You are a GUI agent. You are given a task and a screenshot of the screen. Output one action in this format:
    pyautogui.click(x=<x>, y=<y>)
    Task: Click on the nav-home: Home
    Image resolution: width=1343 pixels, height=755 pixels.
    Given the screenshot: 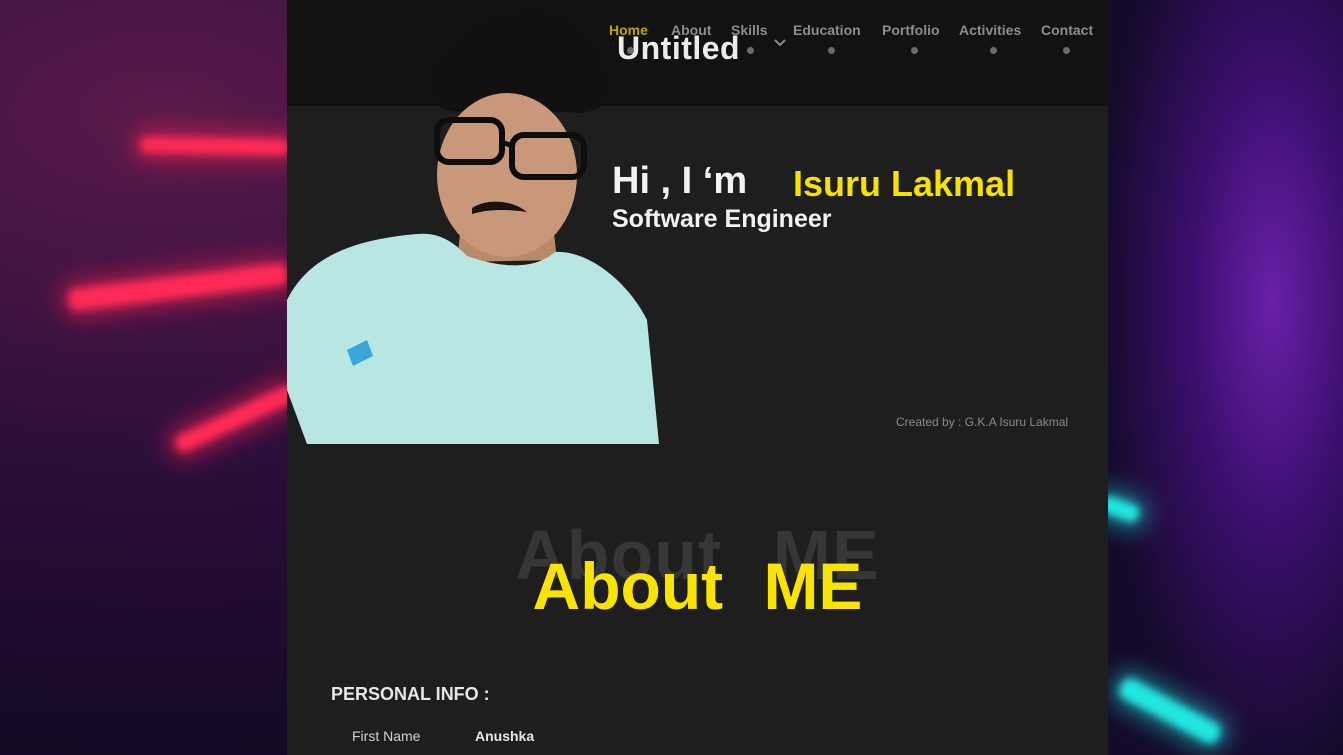 What is the action you would take?
    pyautogui.click(x=628, y=30)
    